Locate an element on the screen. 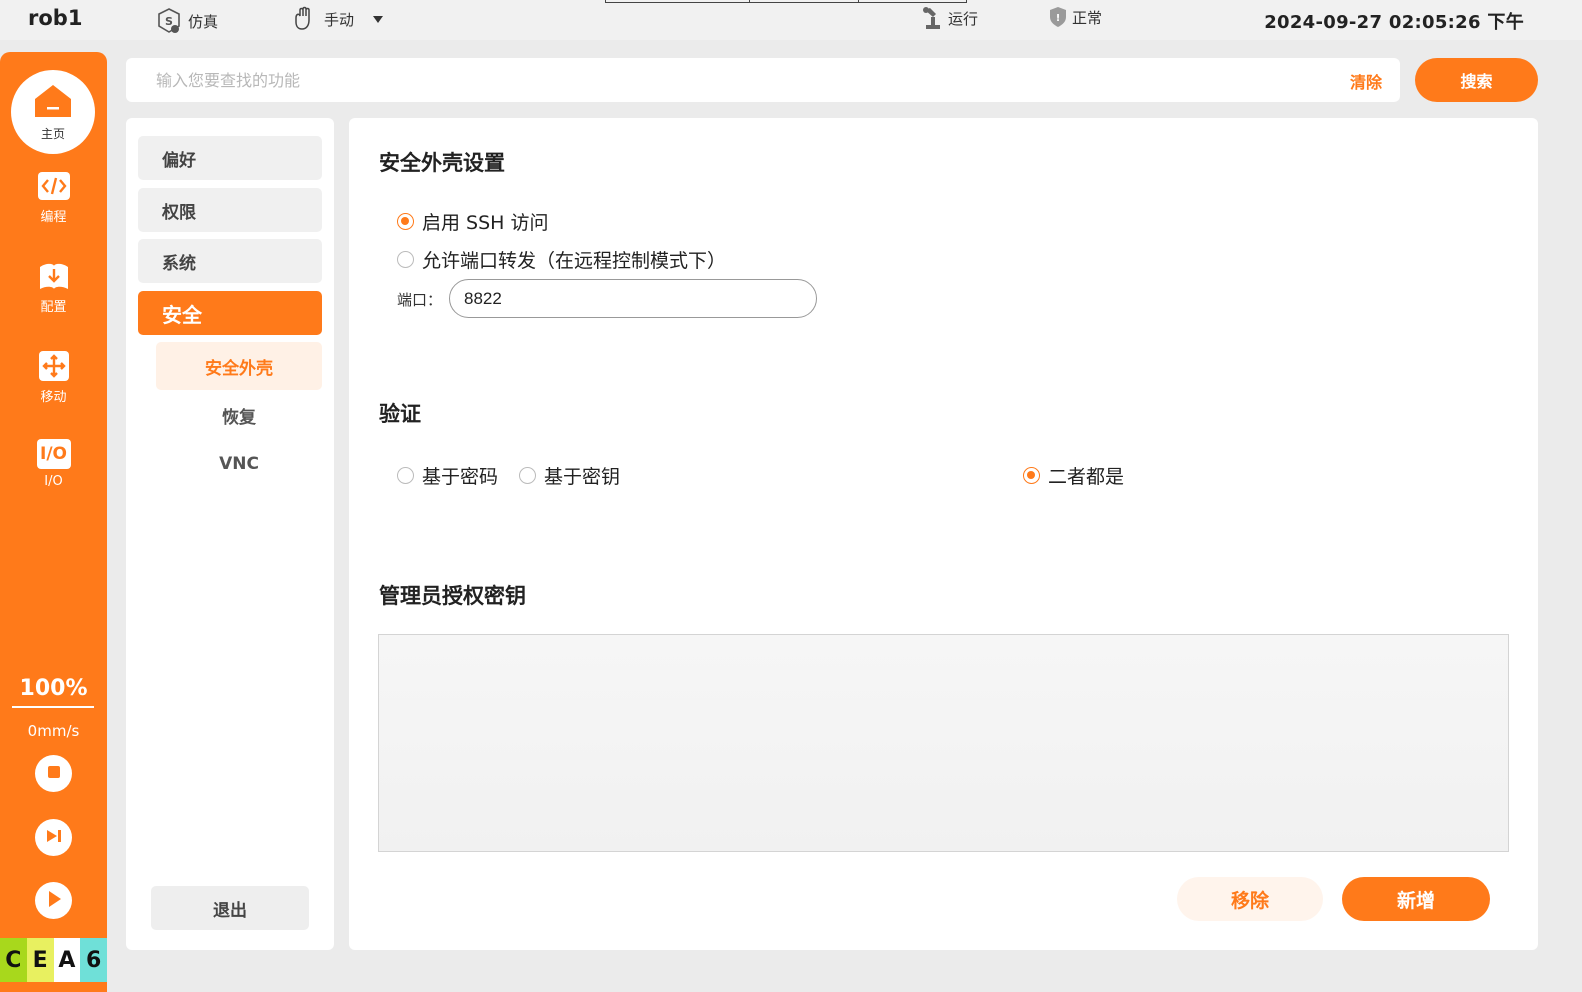 This screenshot has height=992, width=1582. authentication-title: 验证 is located at coordinates (400, 414).